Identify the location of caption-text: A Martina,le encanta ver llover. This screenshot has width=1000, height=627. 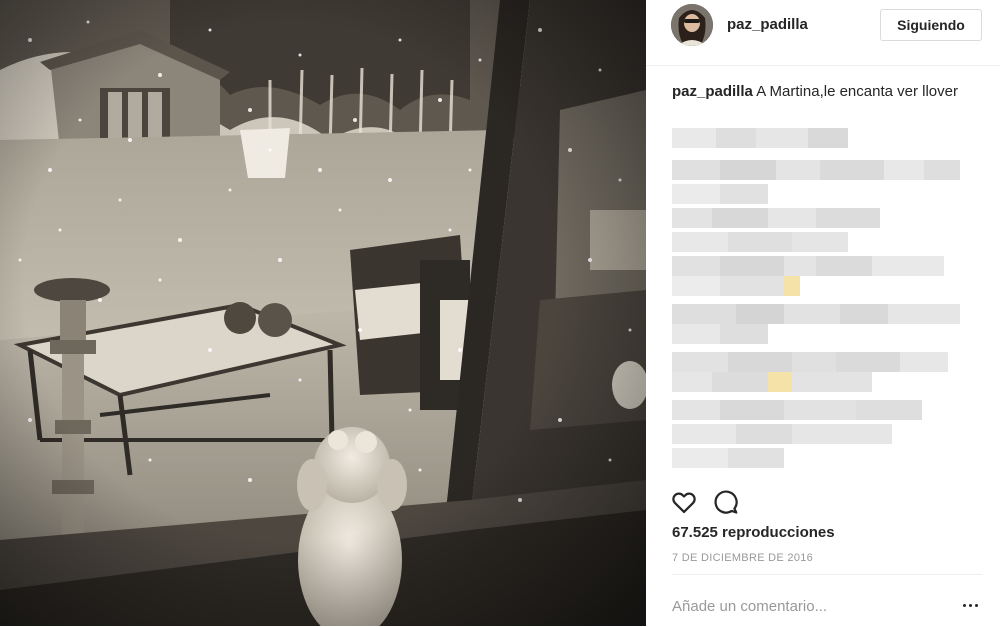
(857, 91).